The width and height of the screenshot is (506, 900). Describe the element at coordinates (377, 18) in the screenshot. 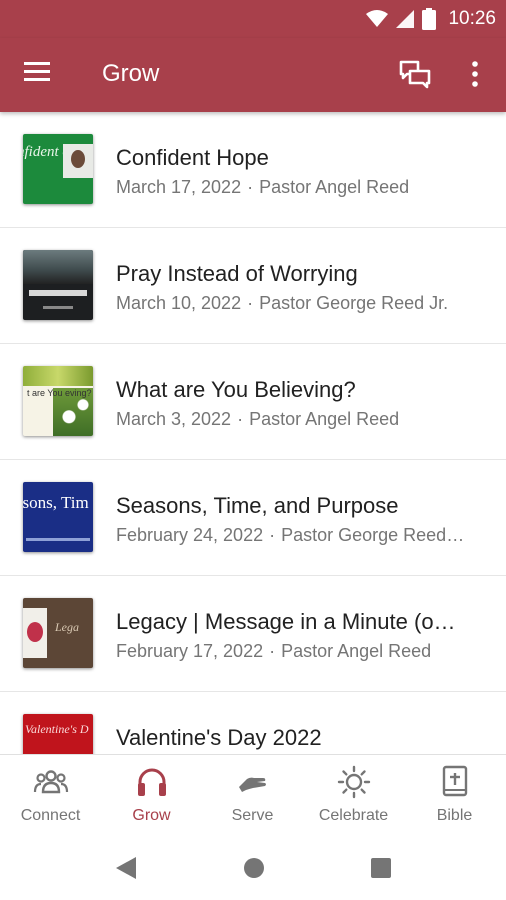

I see `wifi-icon` at that location.